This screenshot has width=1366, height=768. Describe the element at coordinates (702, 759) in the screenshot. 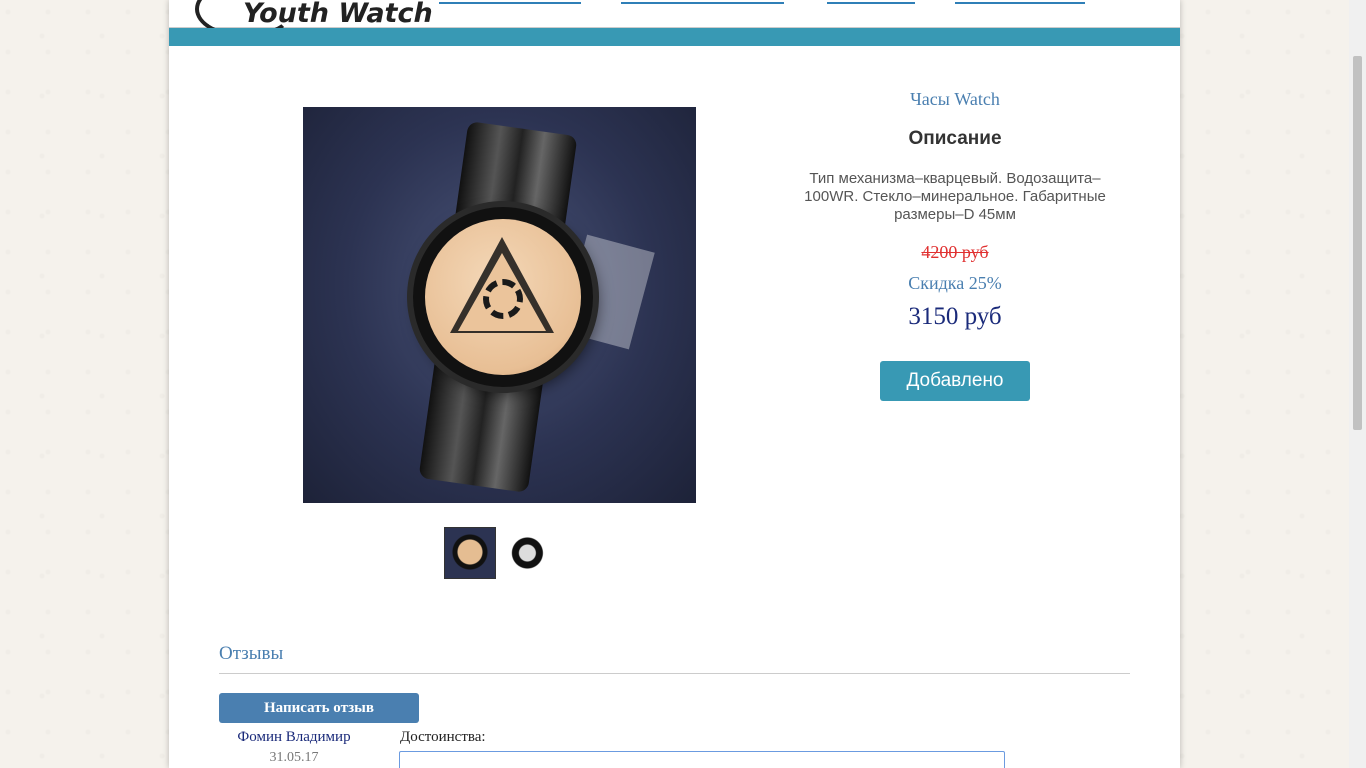

I see `pros-field` at that location.